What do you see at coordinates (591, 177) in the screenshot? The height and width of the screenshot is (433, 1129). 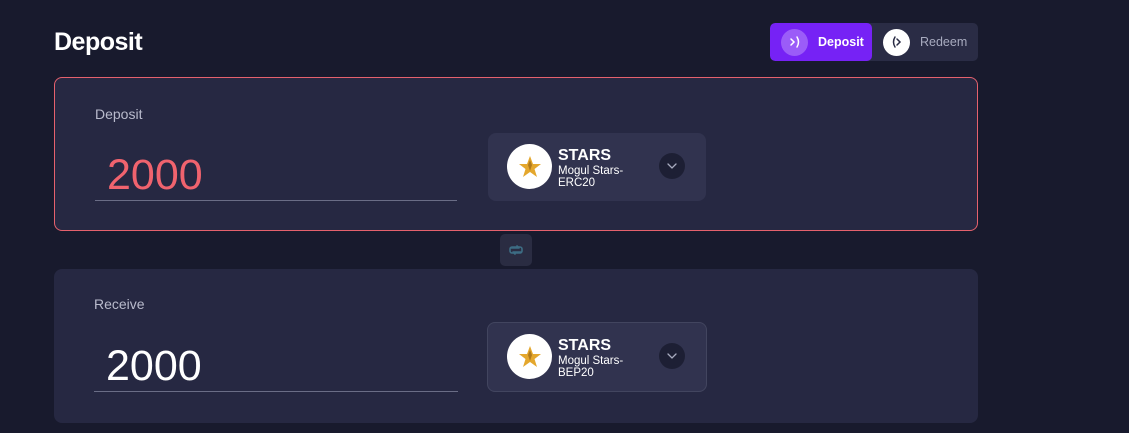 I see `deposit-token-name: Mogul Stars-ERC20` at bounding box center [591, 177].